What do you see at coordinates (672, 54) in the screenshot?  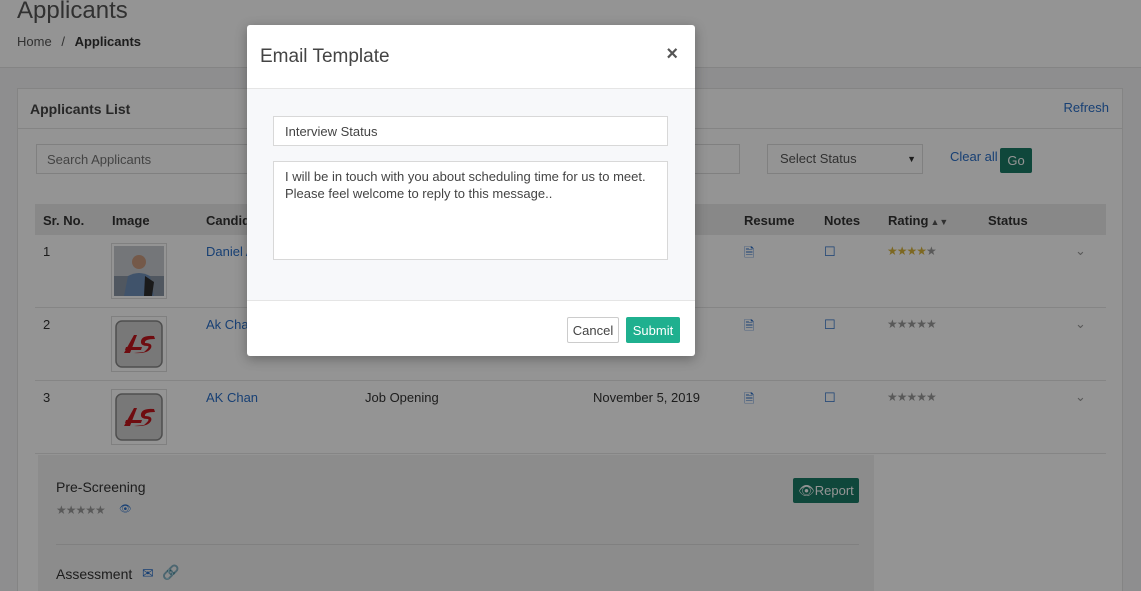 I see `close-icon: ×` at bounding box center [672, 54].